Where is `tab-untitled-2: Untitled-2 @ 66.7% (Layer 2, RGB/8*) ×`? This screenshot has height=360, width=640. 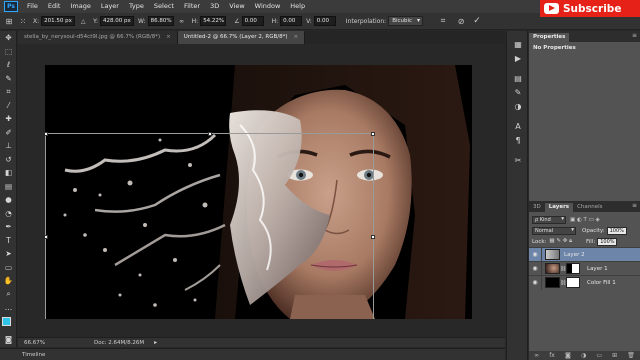
tab-untitled-2: Untitled-2 @ 66.7% (Layer 2, RGB/8*) × is located at coordinates (241, 37).